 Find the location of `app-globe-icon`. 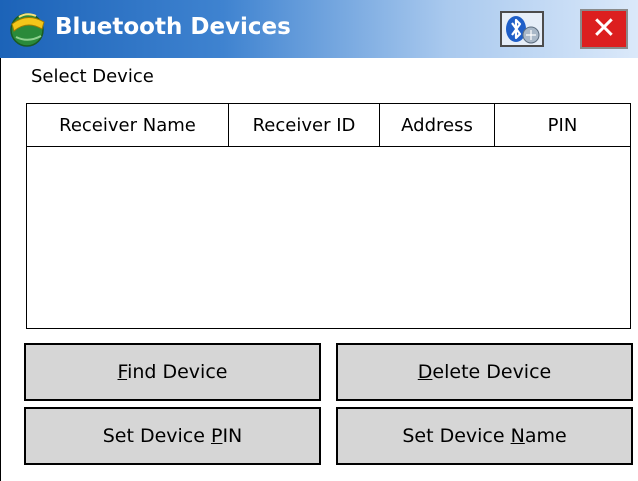

app-globe-icon is located at coordinates (28, 29).